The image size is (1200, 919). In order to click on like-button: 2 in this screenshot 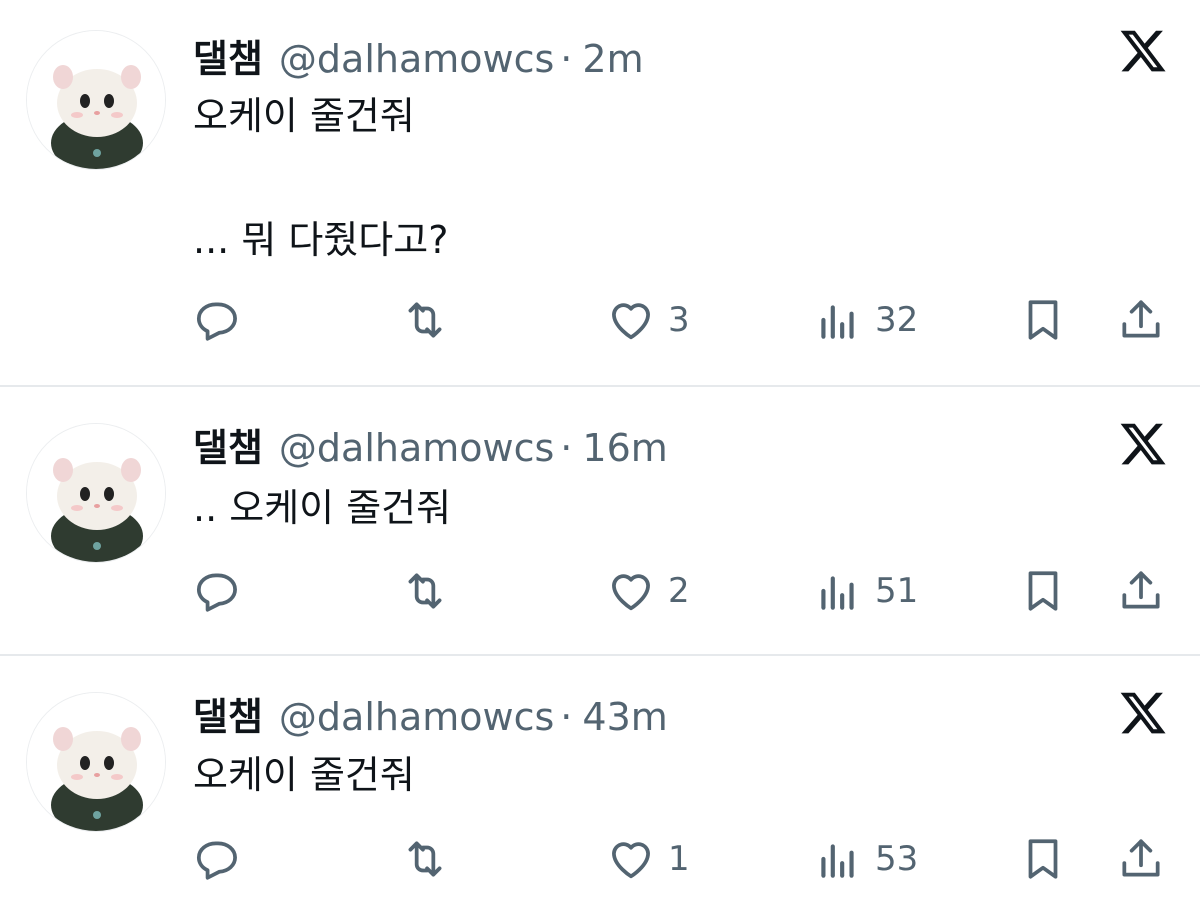, I will do `click(648, 591)`.